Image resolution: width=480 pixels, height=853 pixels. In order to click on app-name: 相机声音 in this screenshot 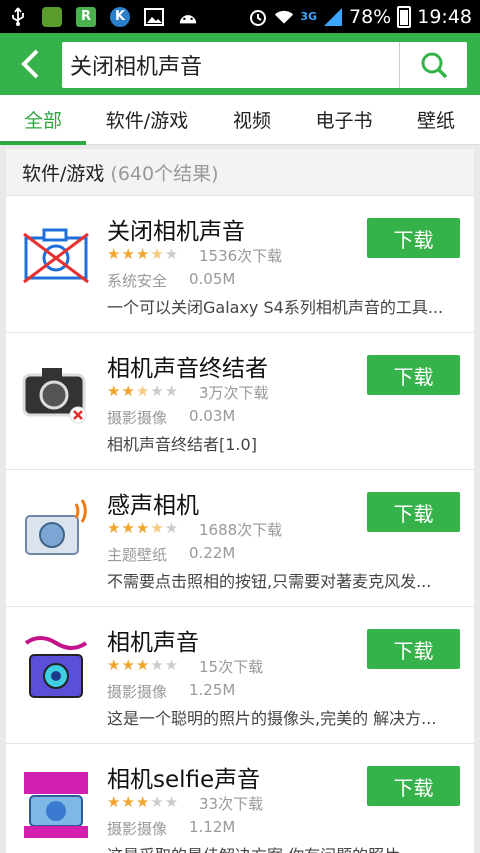, I will do `click(153, 643)`.